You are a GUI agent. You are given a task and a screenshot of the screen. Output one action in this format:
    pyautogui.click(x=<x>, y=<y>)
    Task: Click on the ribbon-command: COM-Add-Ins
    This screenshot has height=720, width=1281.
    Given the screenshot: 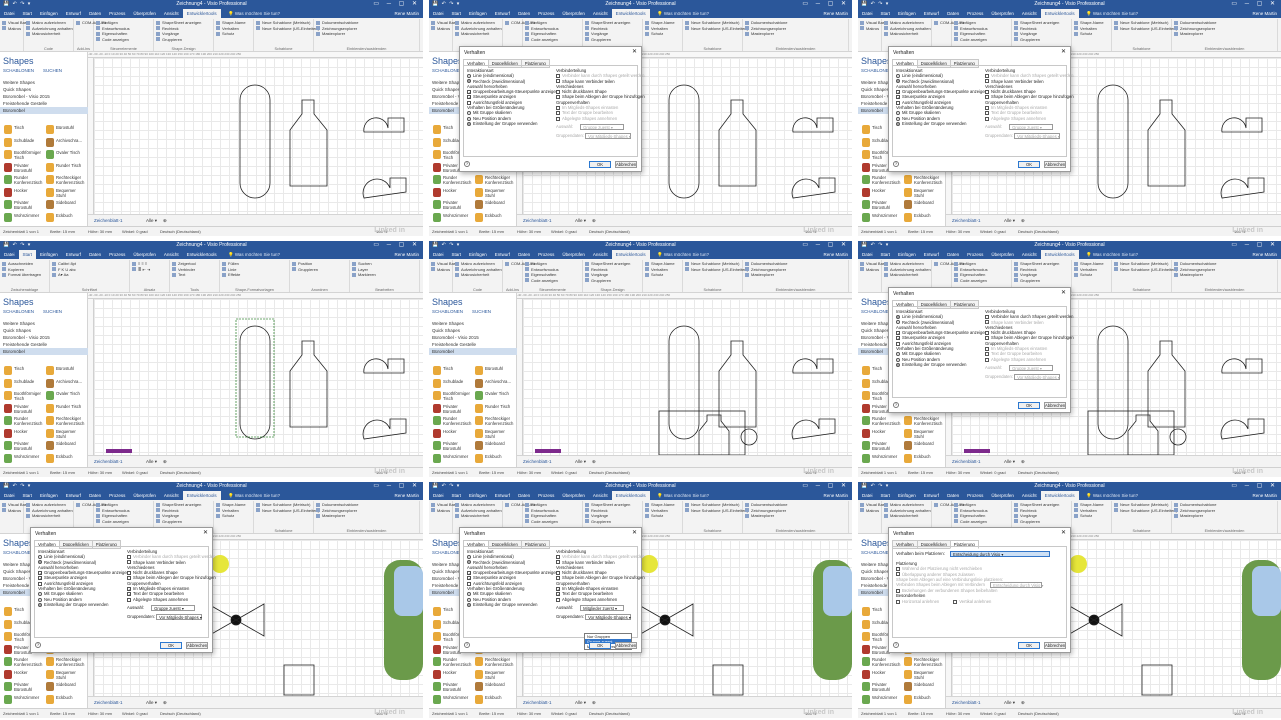 What is the action you would take?
    pyautogui.click(x=520, y=23)
    